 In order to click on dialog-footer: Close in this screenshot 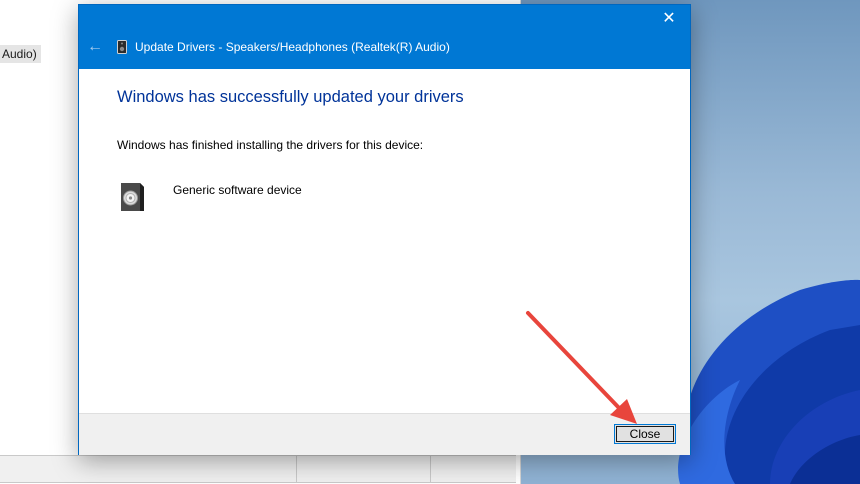, I will do `click(384, 434)`.